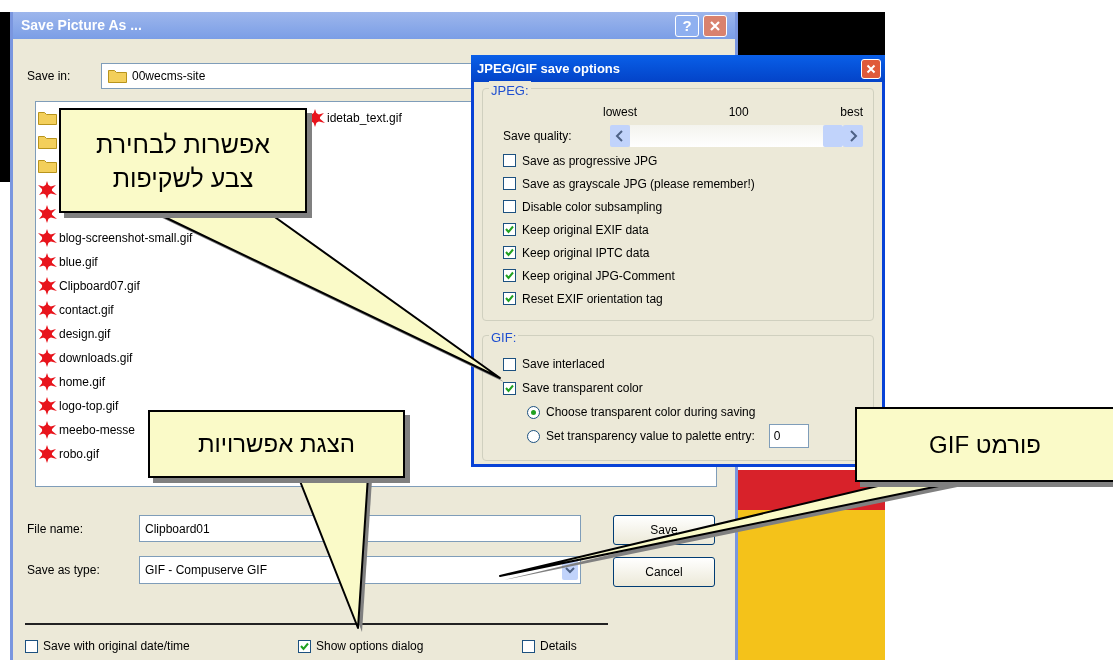  I want to click on checkbox-label: Save interlaced, so click(563, 364).